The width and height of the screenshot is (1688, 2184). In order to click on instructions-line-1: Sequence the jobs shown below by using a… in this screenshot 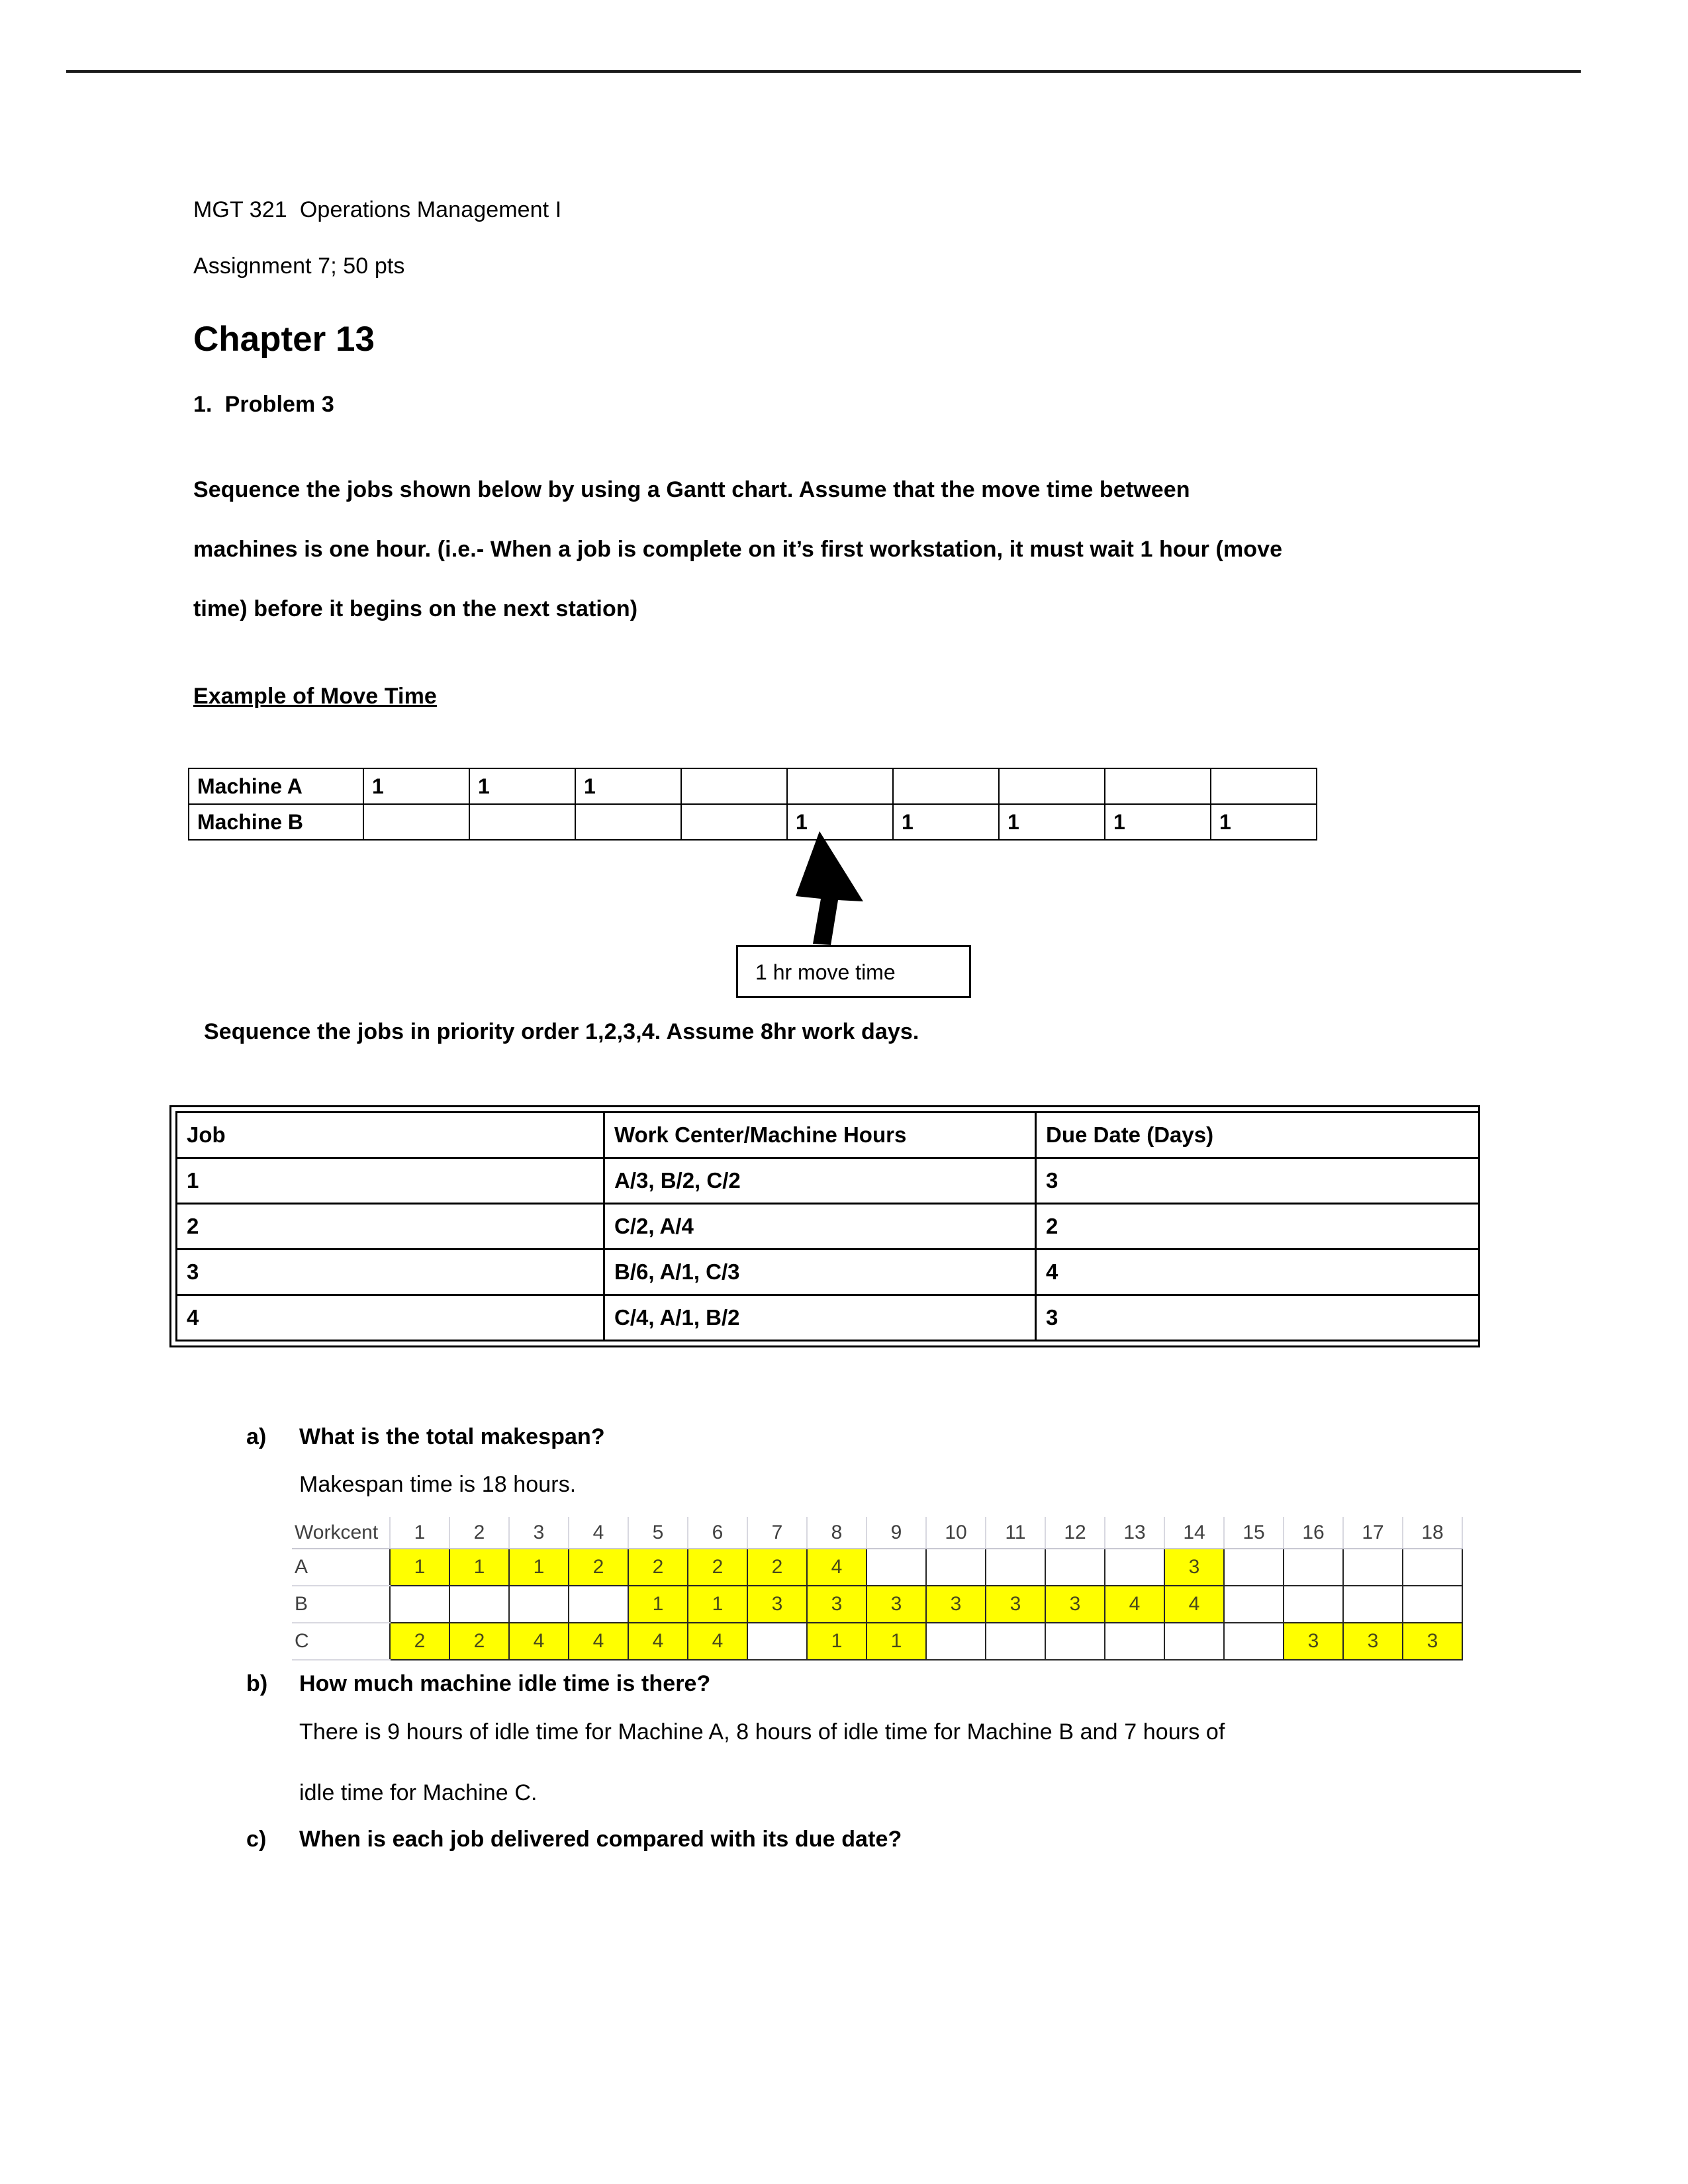, I will do `click(691, 489)`.